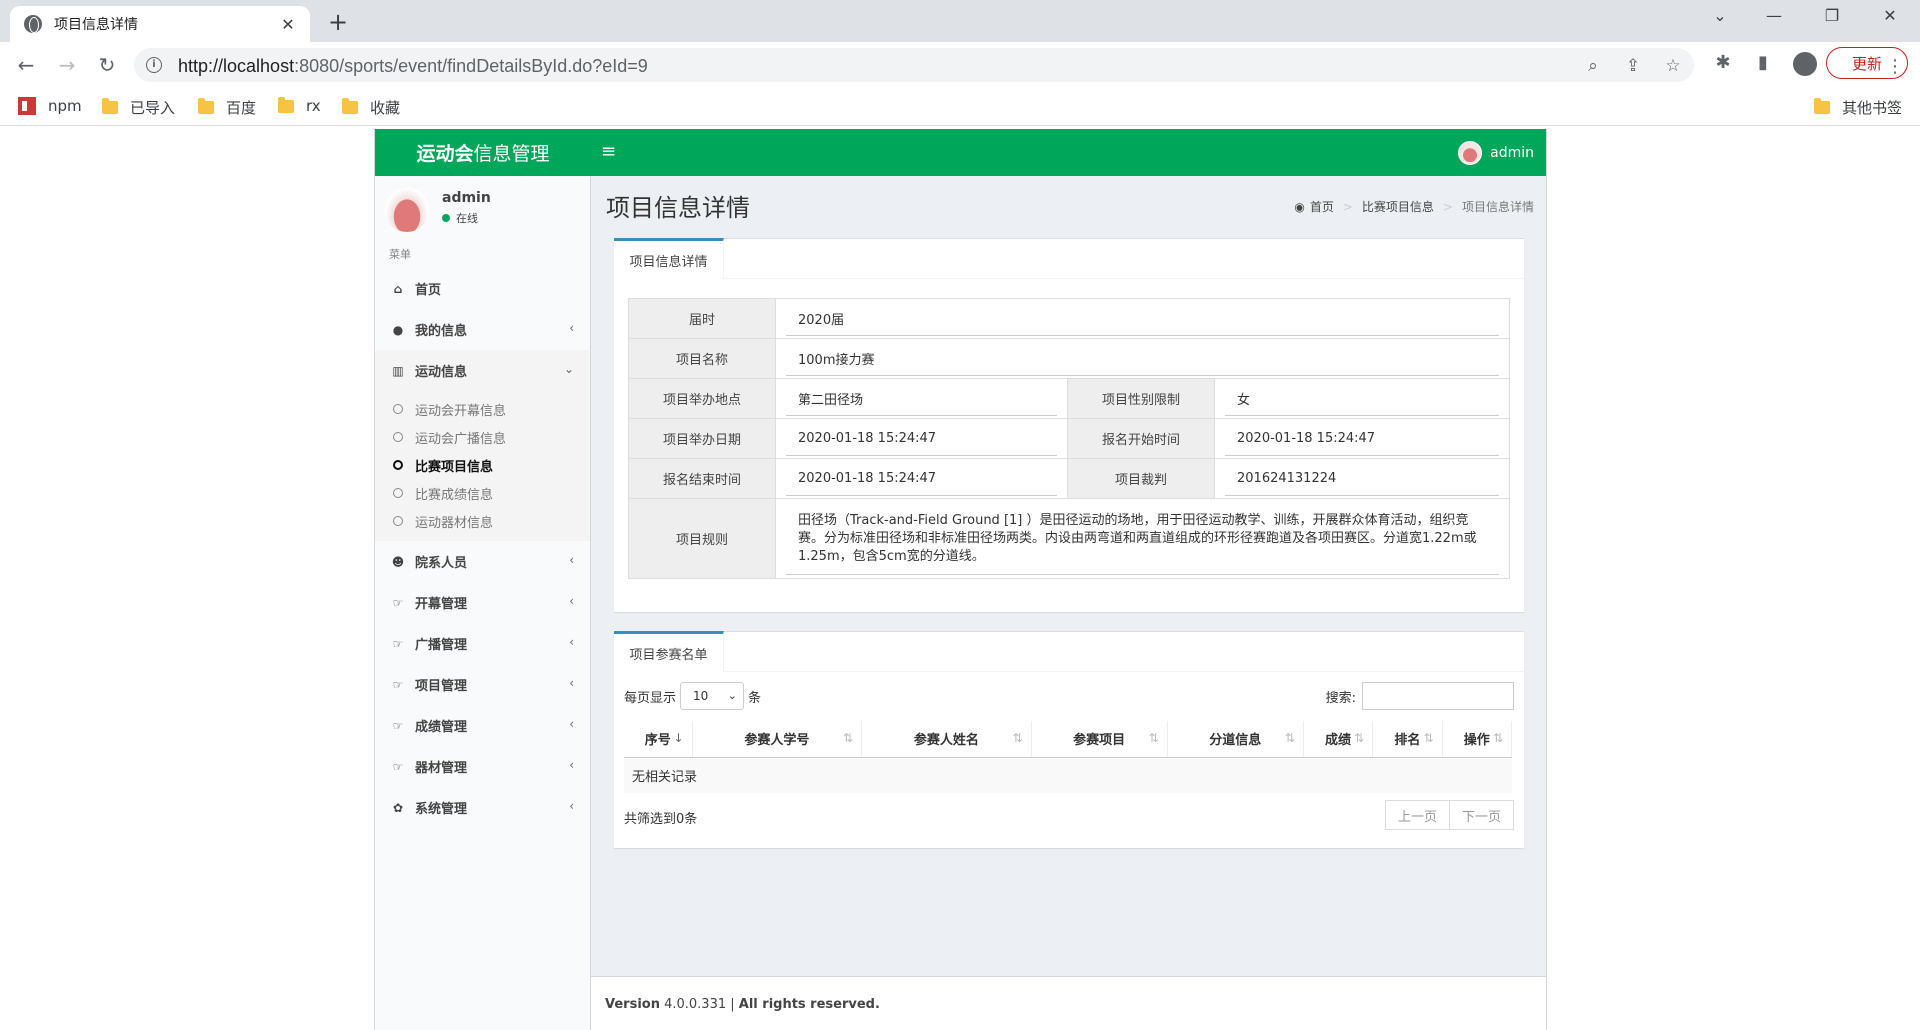  What do you see at coordinates (482, 521) in the screenshot?
I see `sidebar-subitem-equipment-info: 运动器材信息` at bounding box center [482, 521].